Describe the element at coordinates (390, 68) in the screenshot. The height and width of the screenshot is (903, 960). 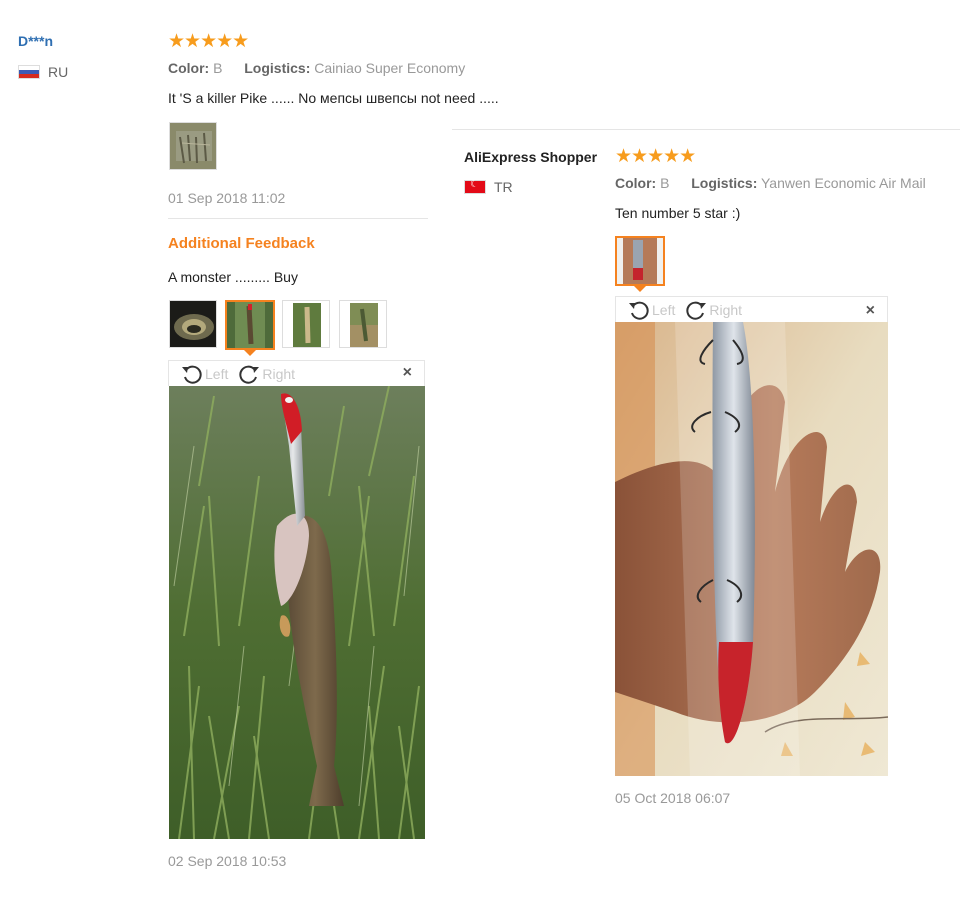
I see `logistics-value: Cainiao Super Economy` at that location.